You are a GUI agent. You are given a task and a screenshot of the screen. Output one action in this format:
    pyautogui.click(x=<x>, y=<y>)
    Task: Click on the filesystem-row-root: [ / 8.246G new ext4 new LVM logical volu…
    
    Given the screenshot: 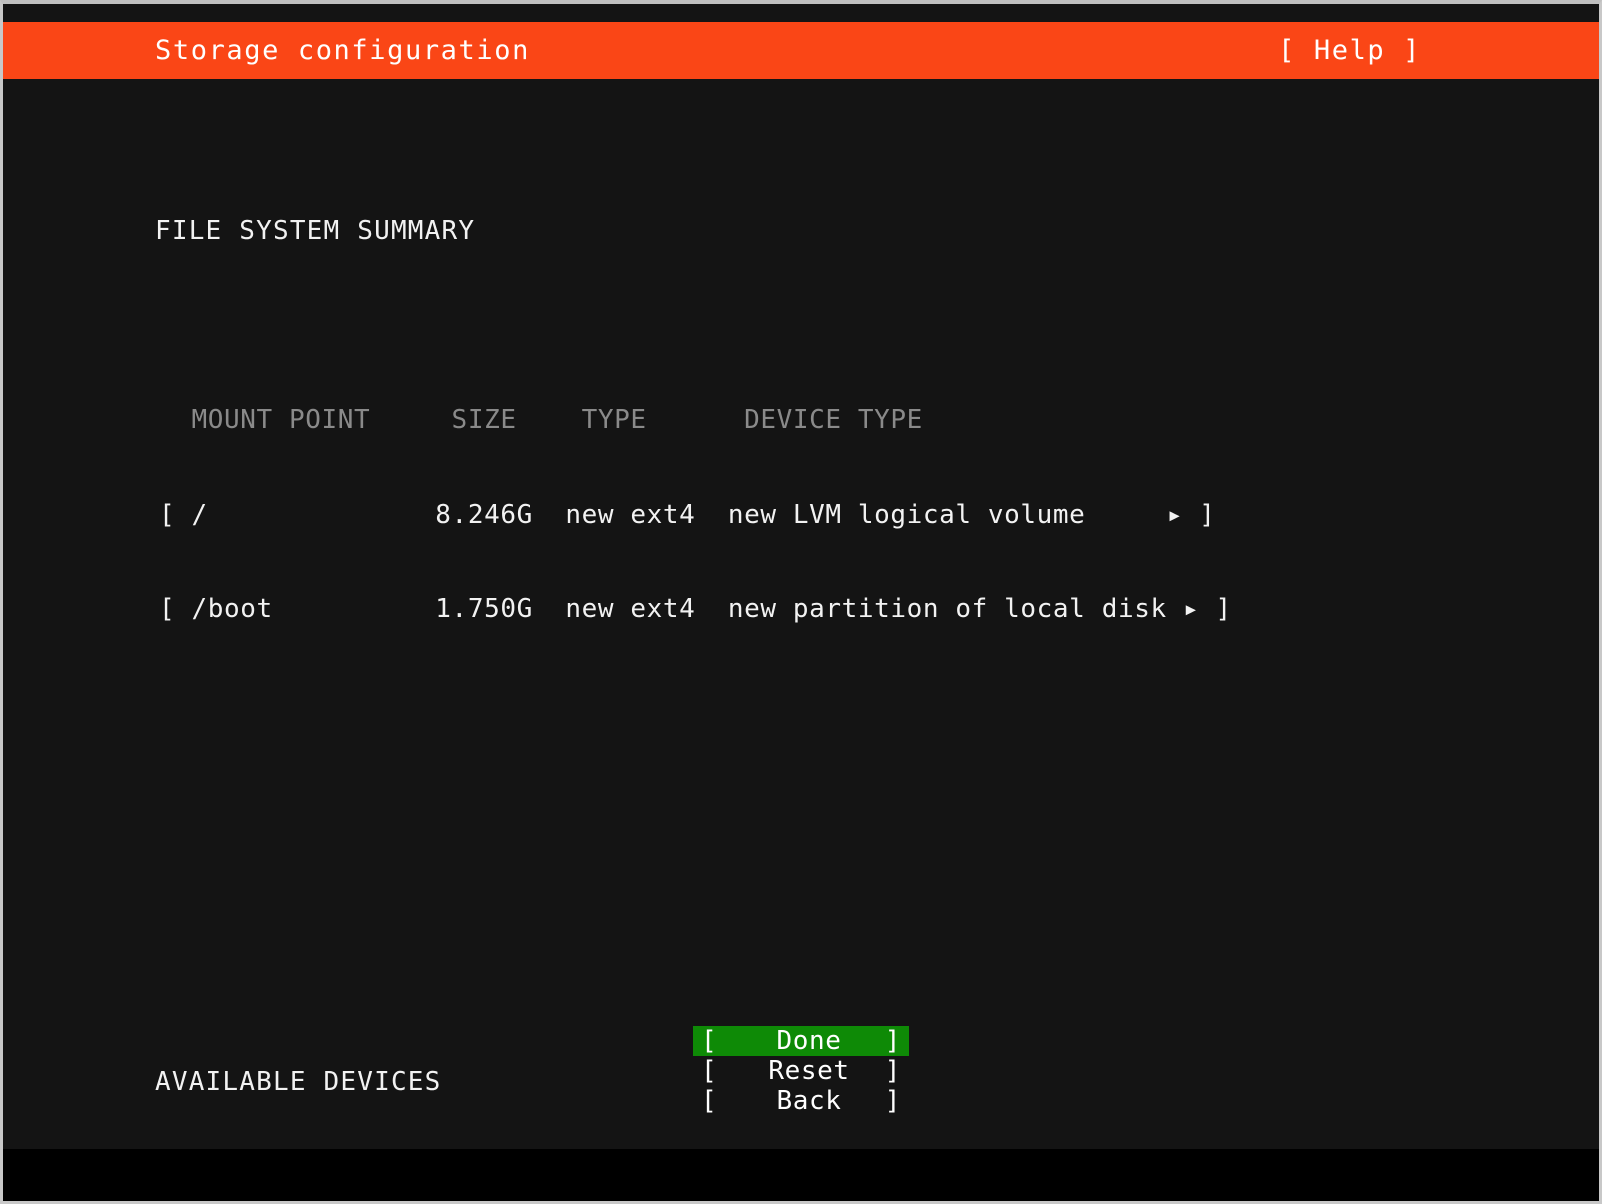 What is the action you would take?
    pyautogui.click(x=879, y=516)
    